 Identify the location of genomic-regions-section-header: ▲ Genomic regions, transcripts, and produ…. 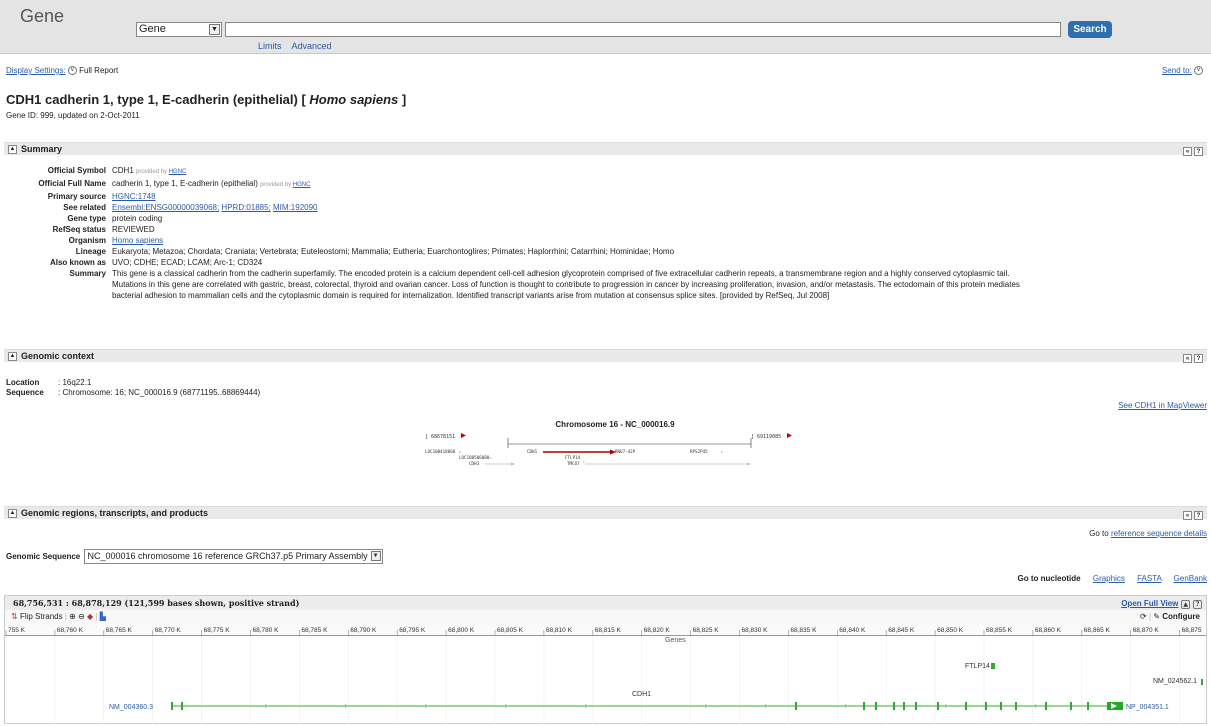
(605, 513).